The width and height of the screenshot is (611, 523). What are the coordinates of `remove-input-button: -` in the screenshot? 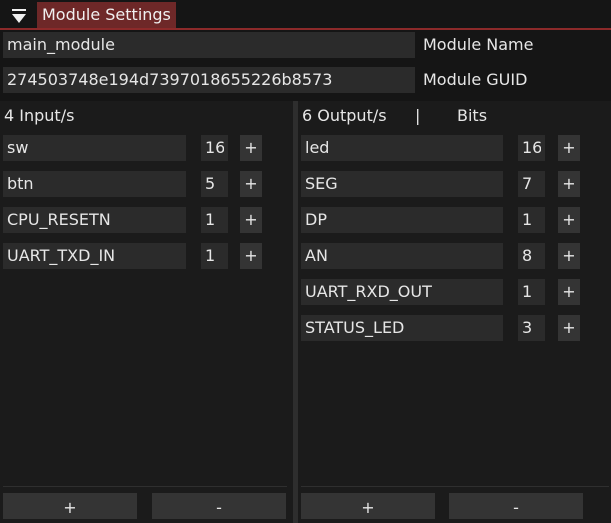 It's located at (219, 506).